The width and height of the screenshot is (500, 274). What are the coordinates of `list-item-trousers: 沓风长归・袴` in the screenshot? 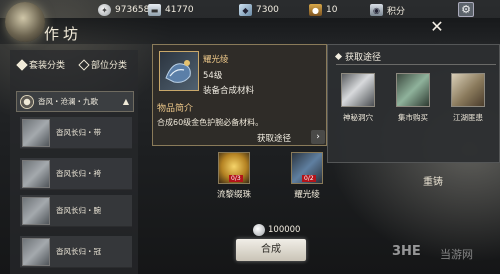 It's located at (76, 174).